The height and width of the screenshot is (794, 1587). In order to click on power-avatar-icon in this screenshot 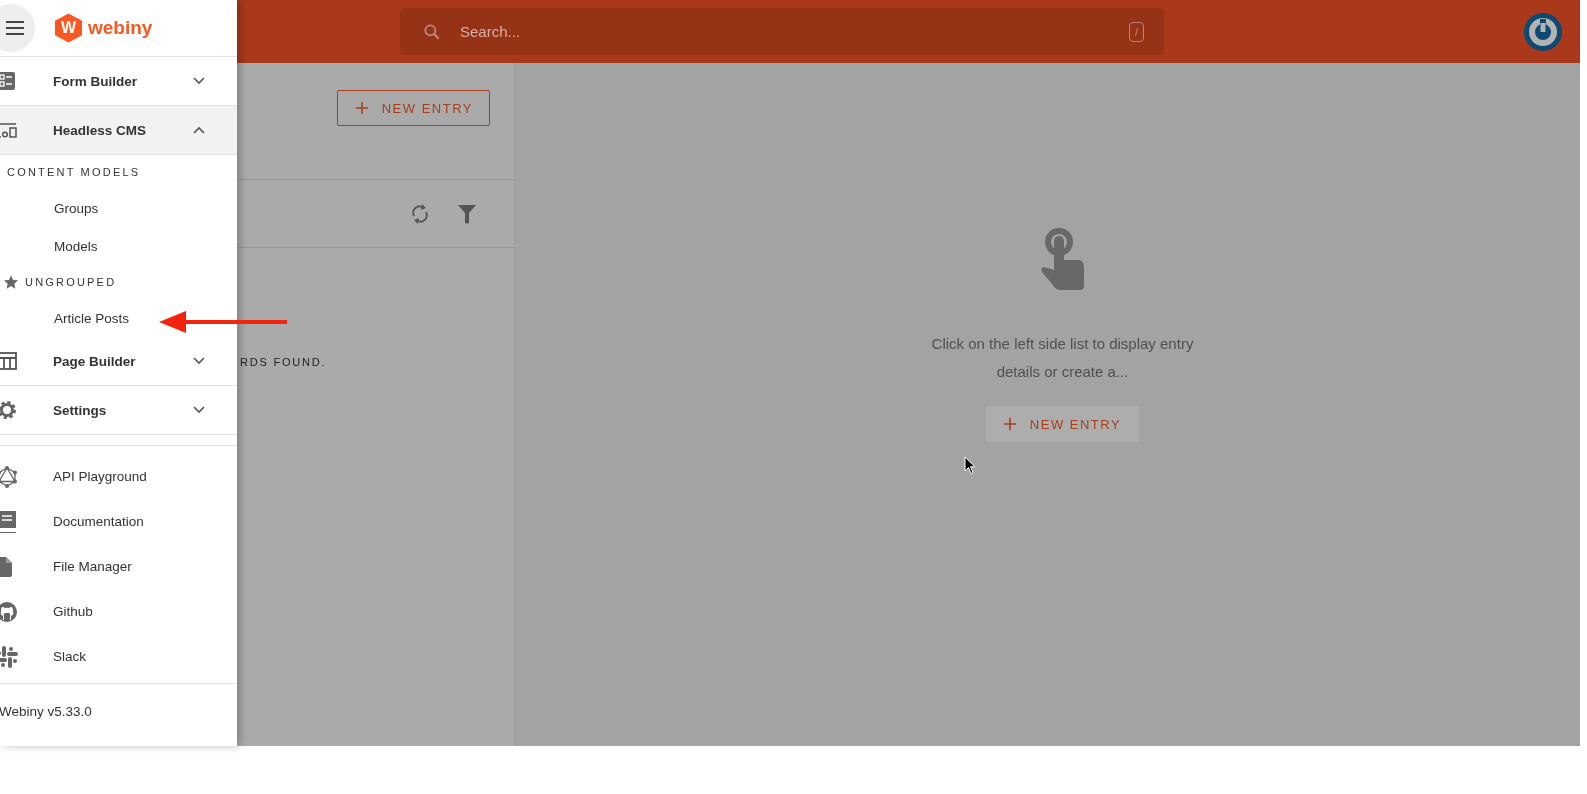, I will do `click(1543, 31)`.